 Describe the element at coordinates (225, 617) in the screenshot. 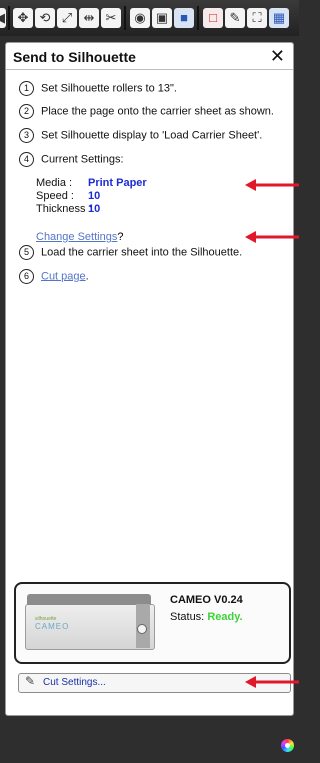

I see `status-value: Ready.` at that location.